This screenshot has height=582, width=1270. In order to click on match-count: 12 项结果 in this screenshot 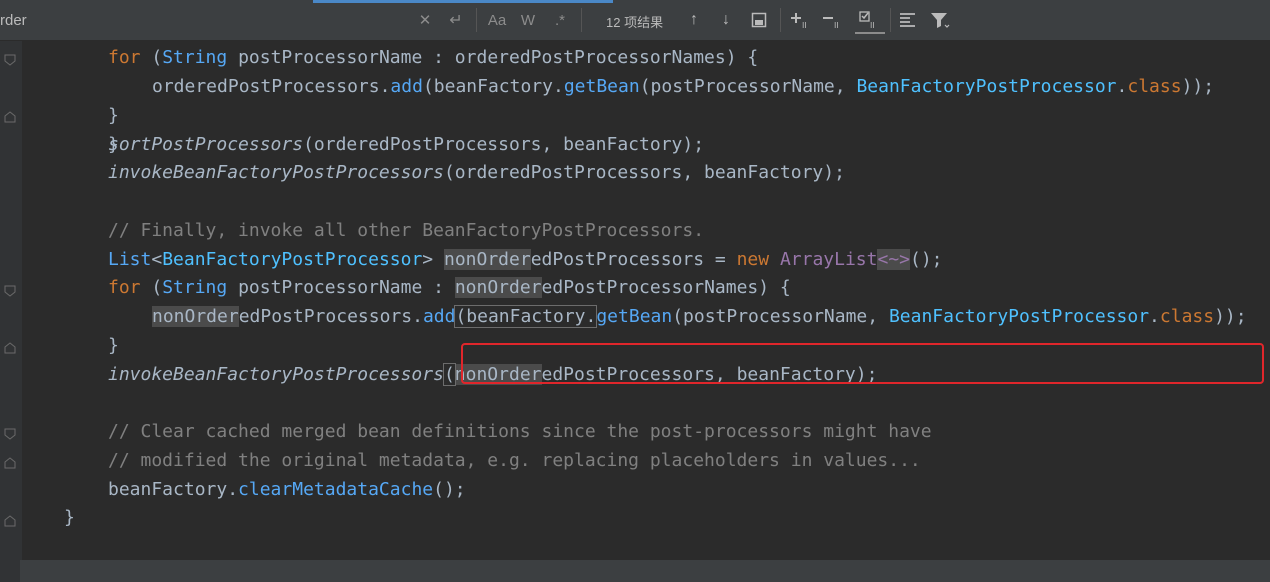, I will do `click(635, 22)`.